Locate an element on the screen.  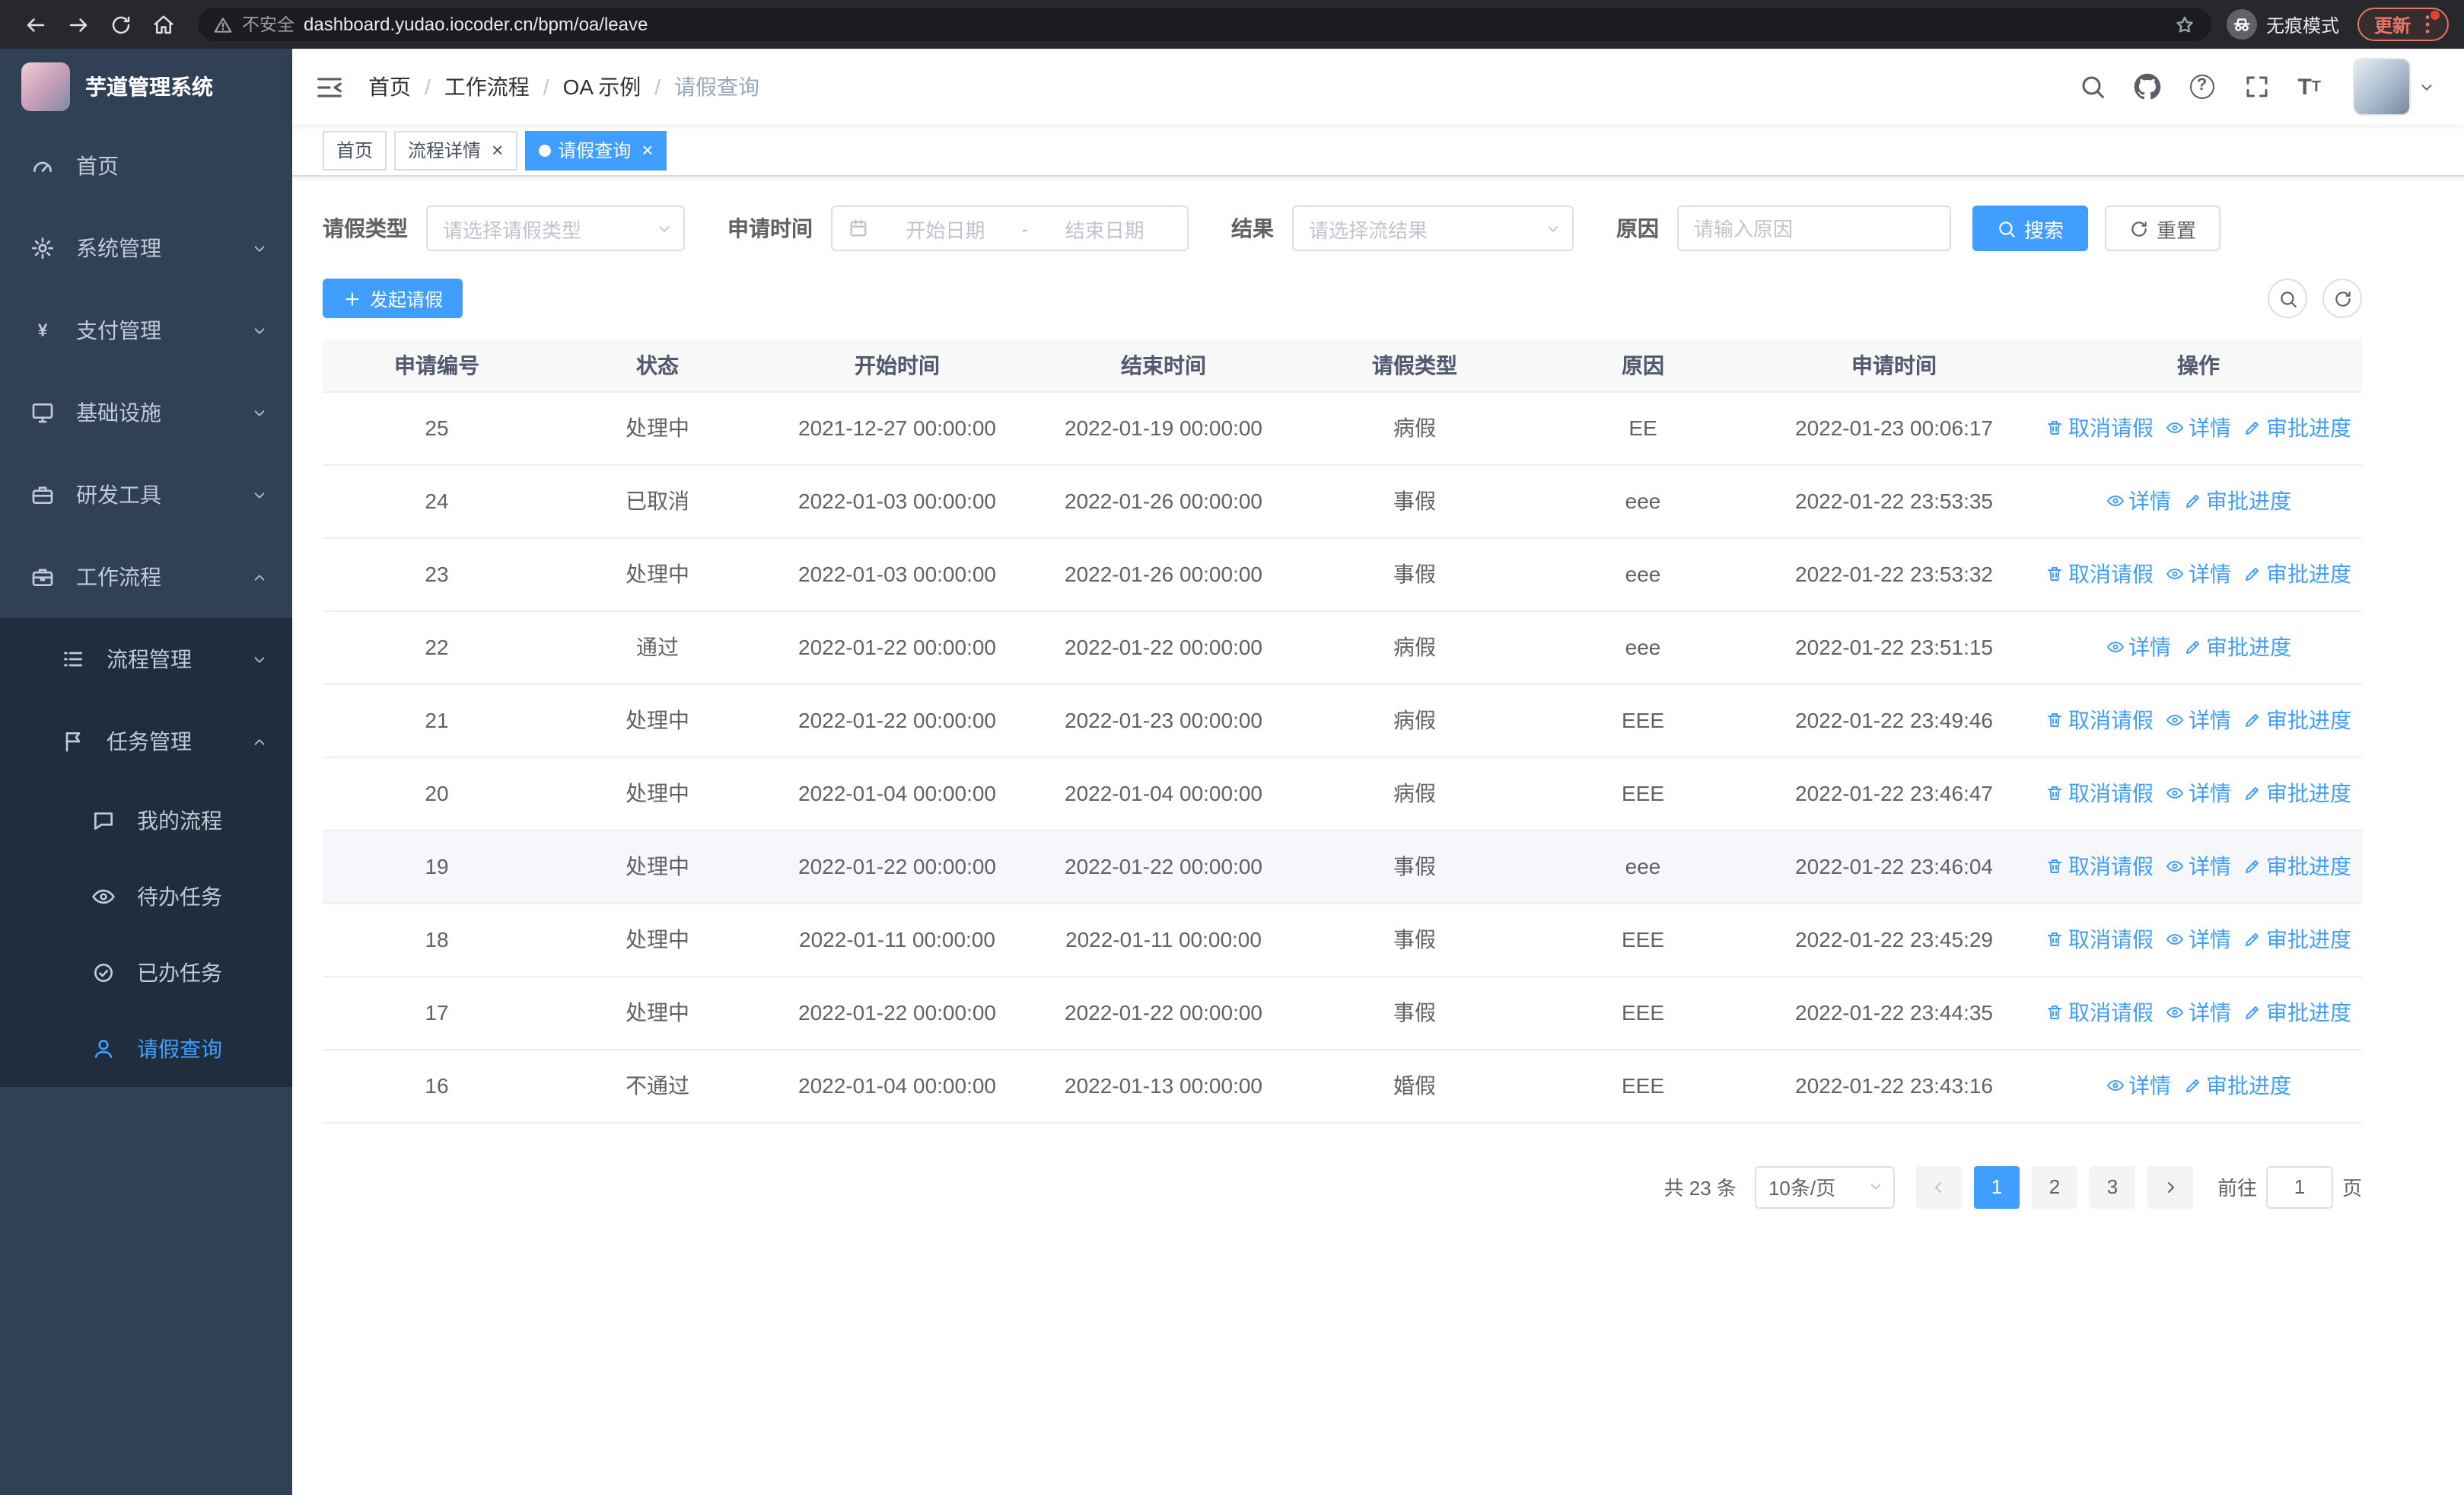
search-button: 搜索 is located at coordinates (2030, 228).